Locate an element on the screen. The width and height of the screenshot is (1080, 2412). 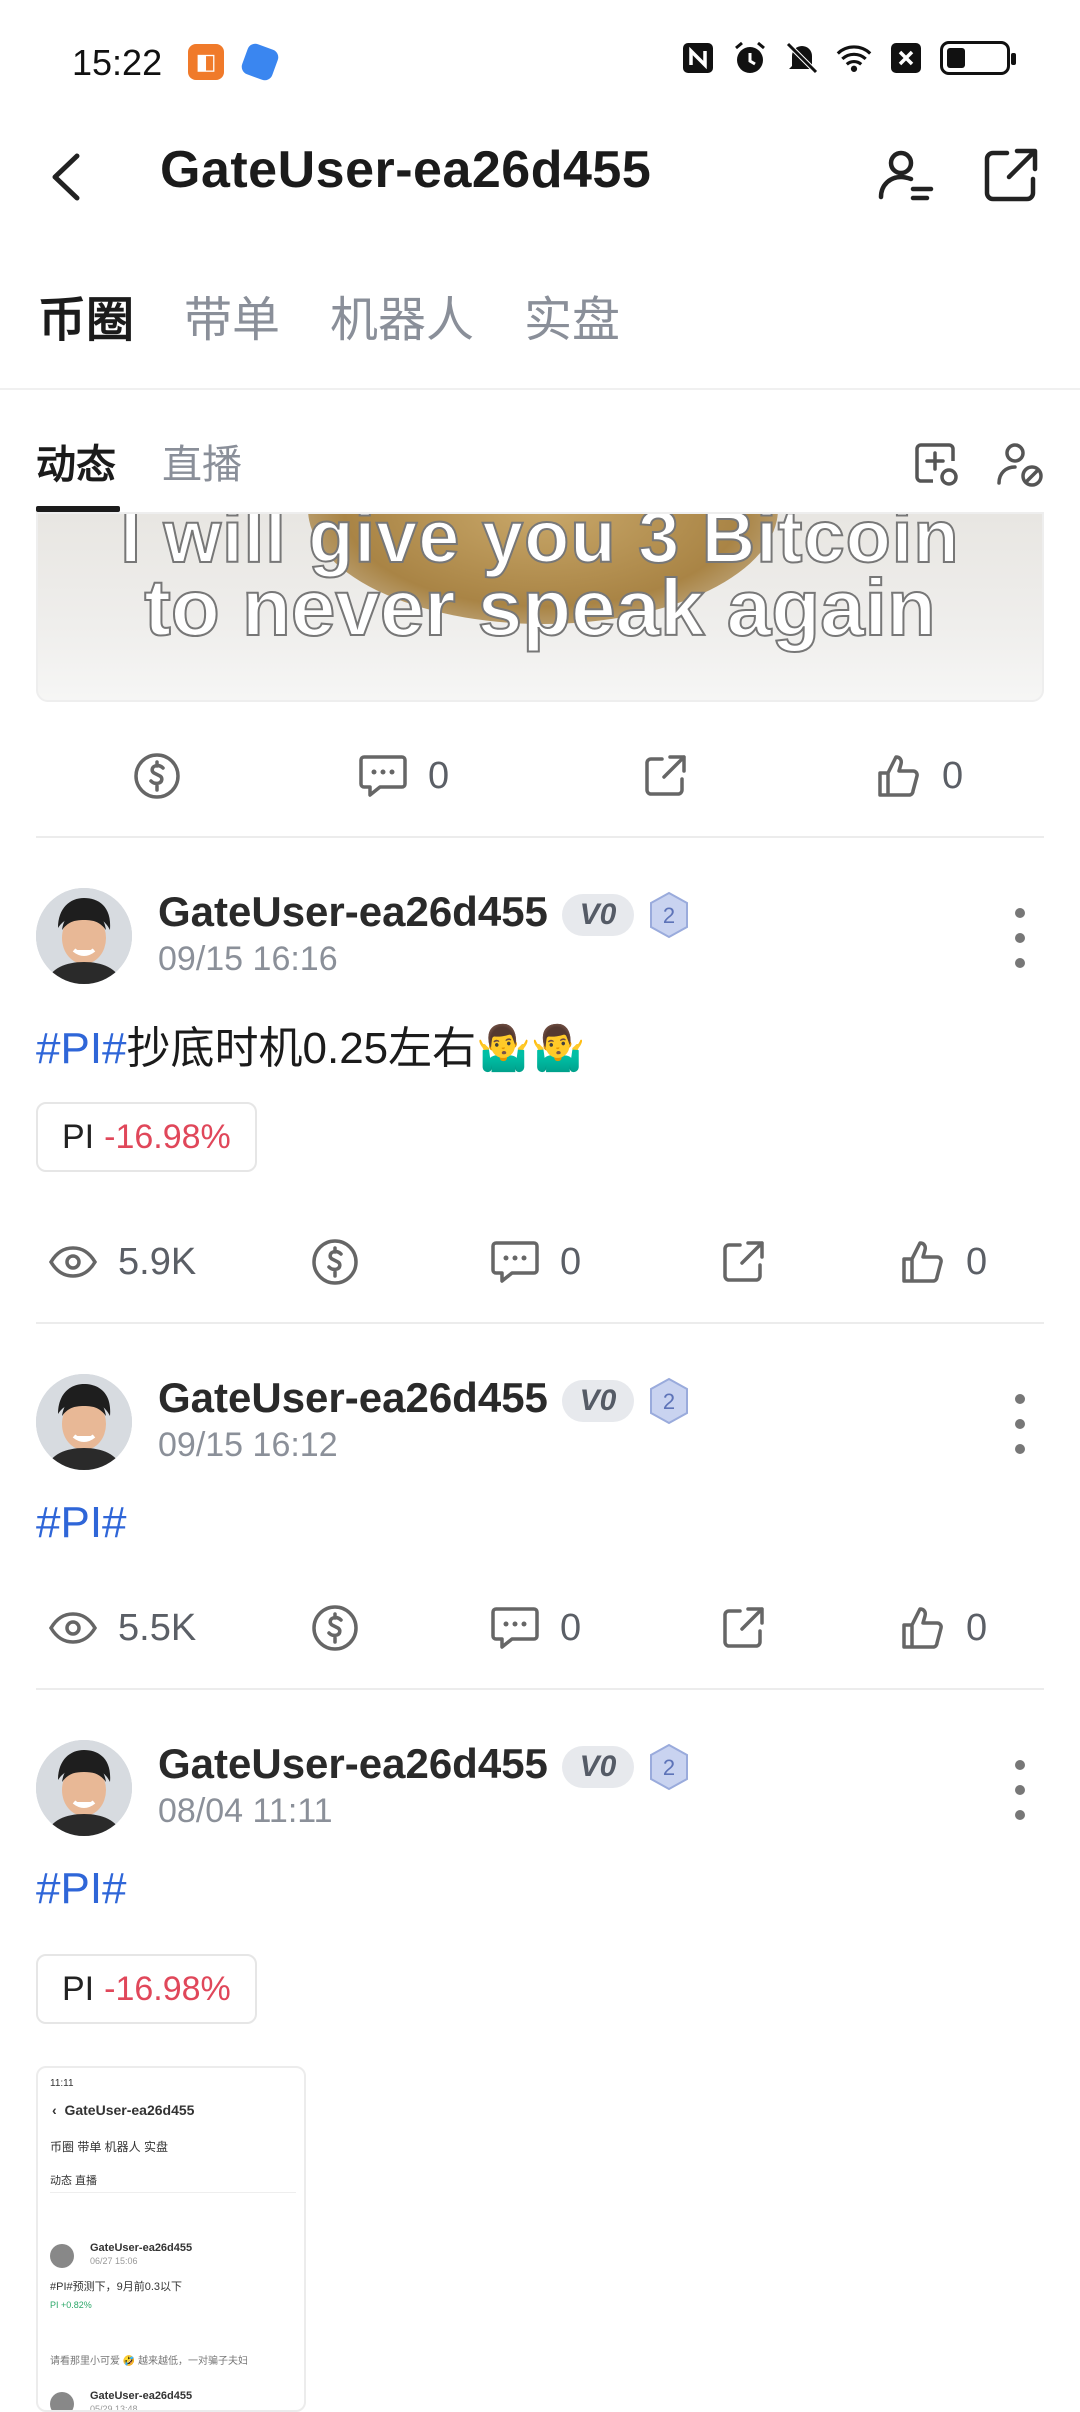
add-post-icon is located at coordinates (936, 464).